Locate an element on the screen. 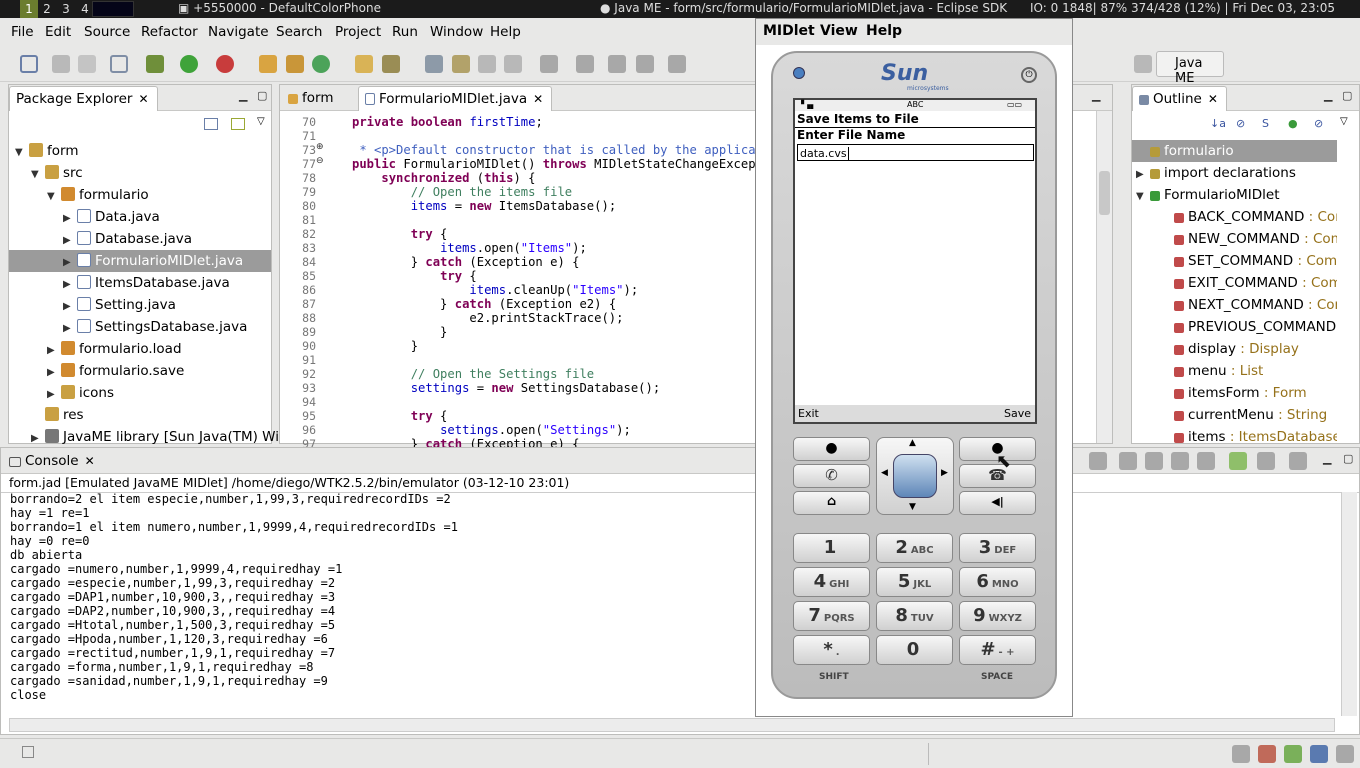 The width and height of the screenshot is (1360, 768). console-maximize-icon: ▢ is located at coordinates (1348, 458).